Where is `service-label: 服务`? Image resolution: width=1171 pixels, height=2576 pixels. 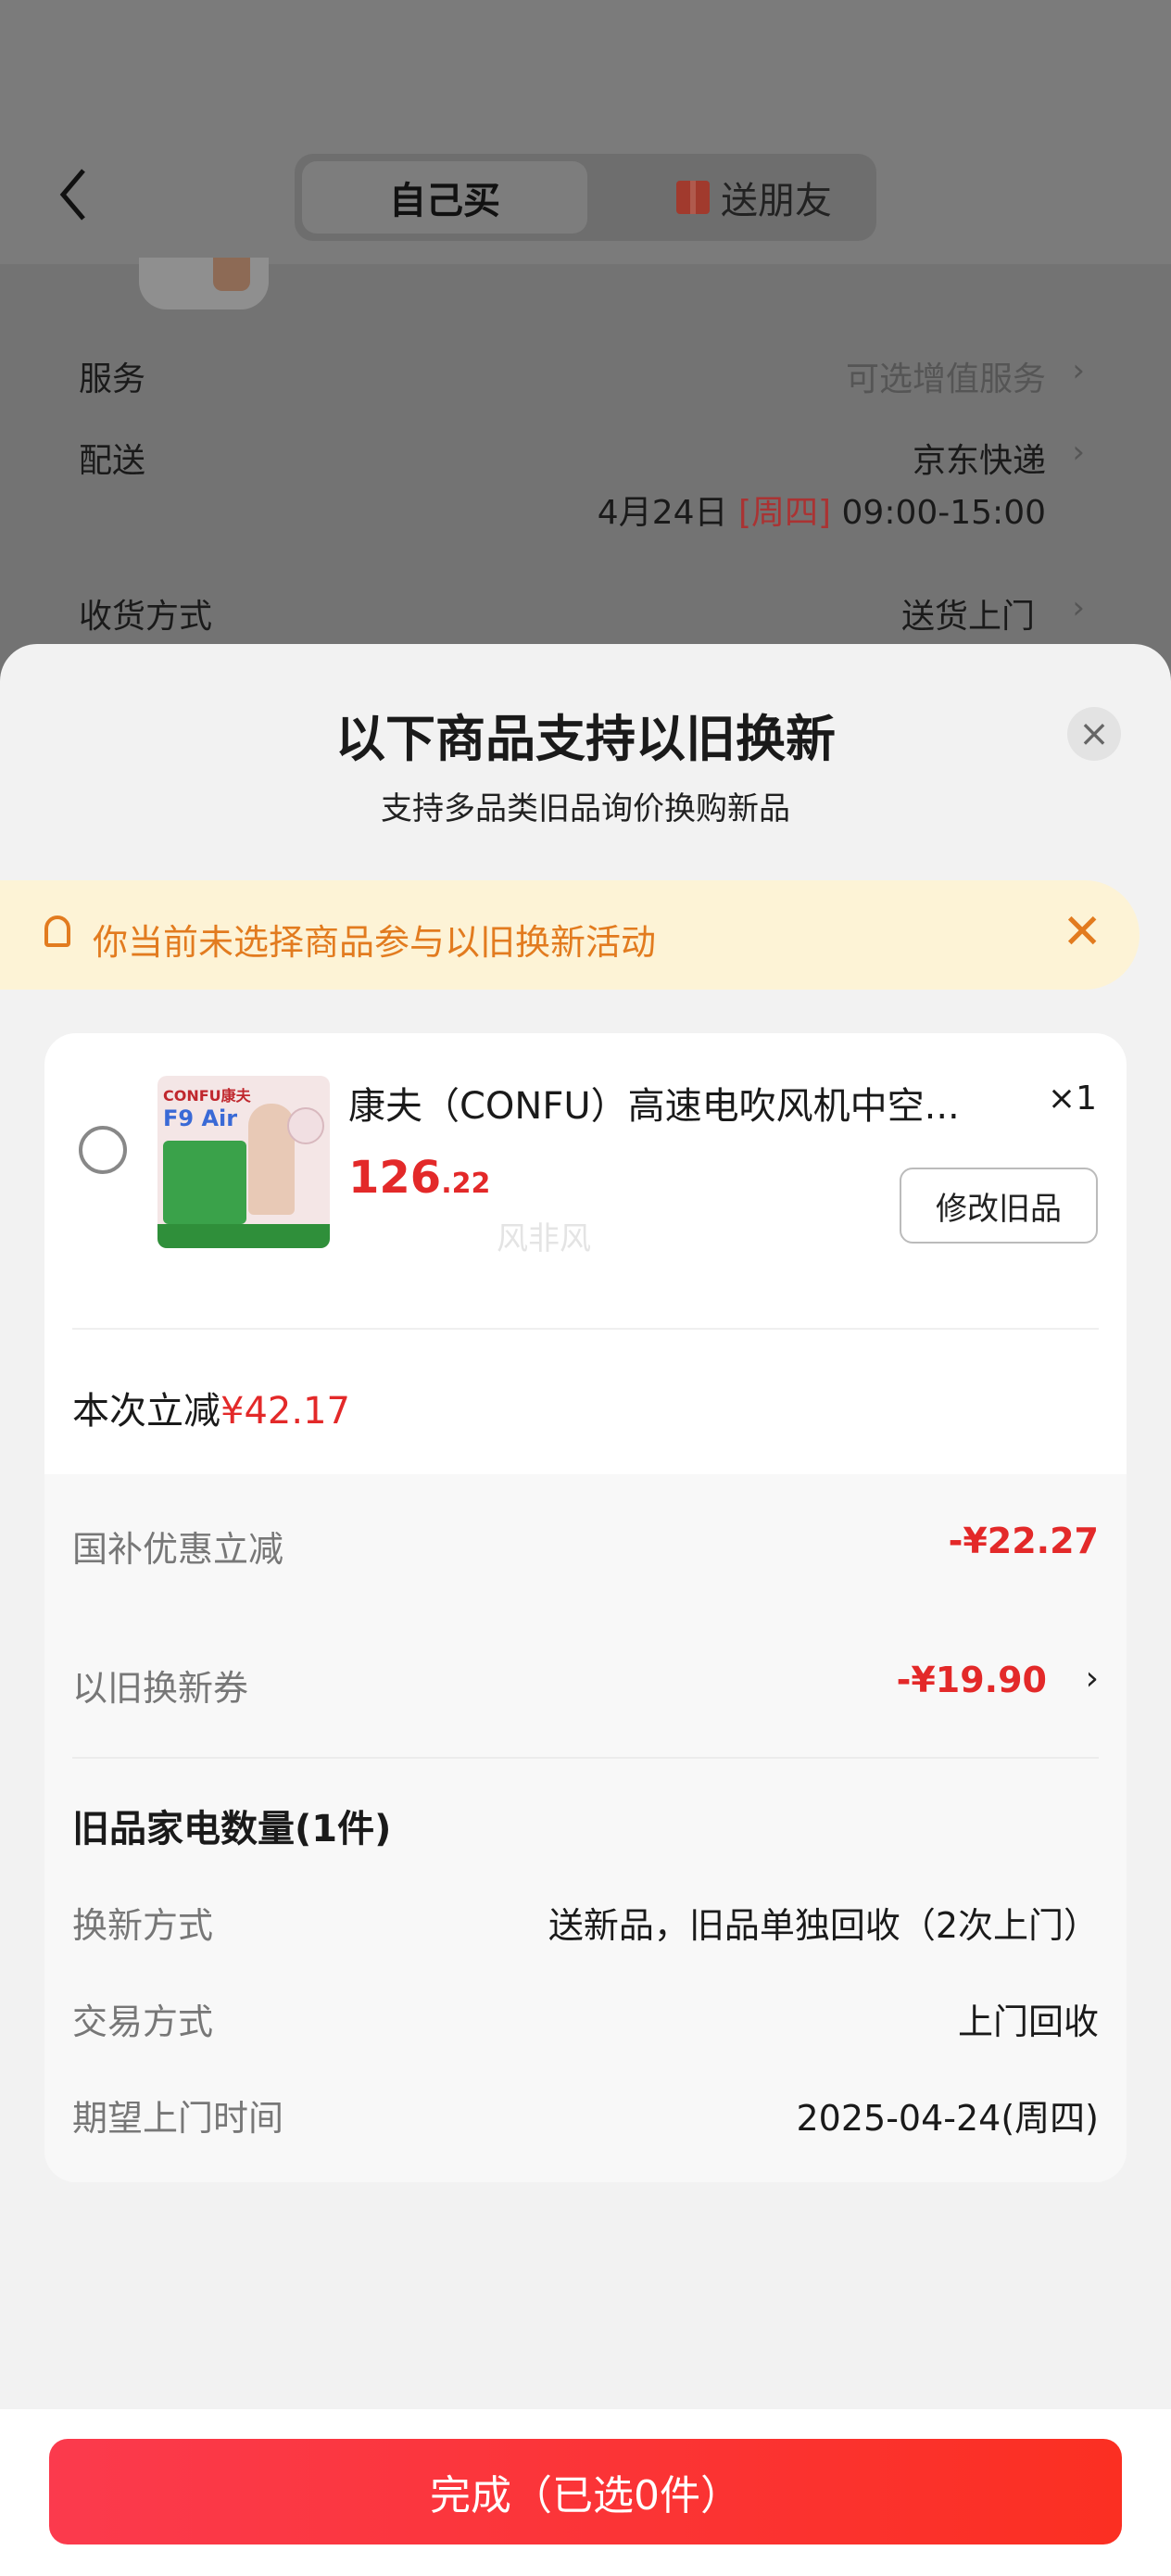 service-label: 服务 is located at coordinates (113, 379).